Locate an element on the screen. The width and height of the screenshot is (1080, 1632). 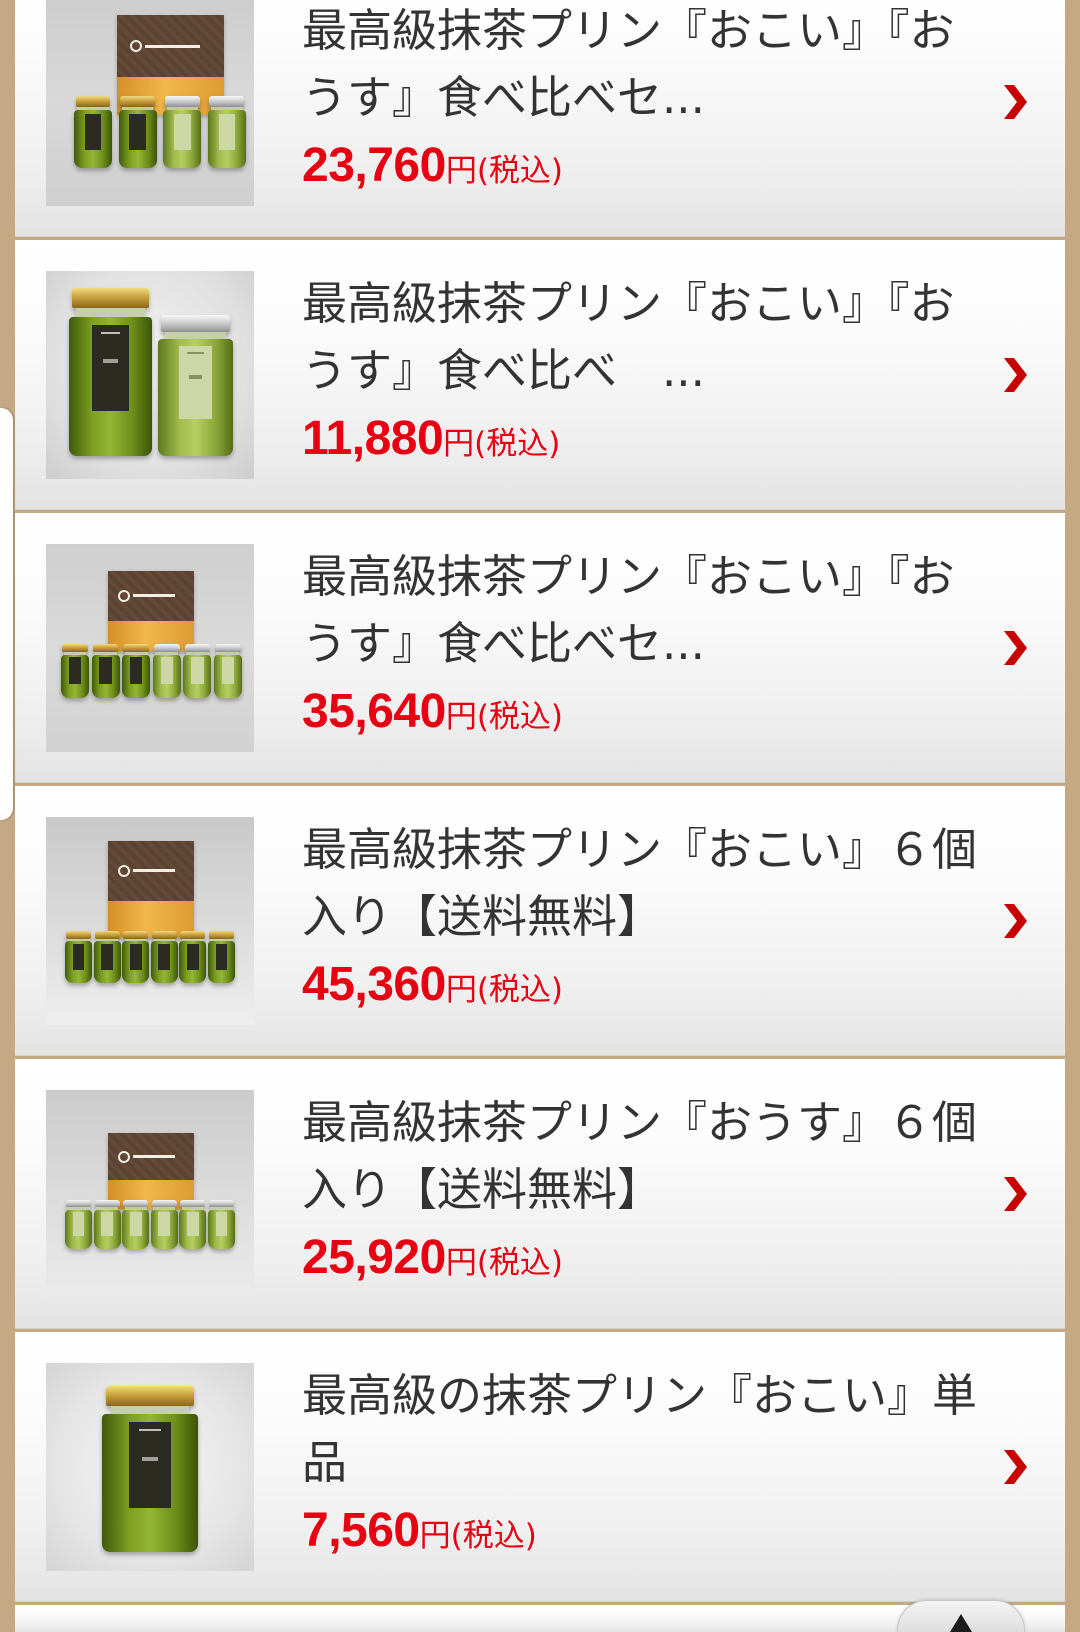
price-amount: 25,920 is located at coordinates (374, 1257).